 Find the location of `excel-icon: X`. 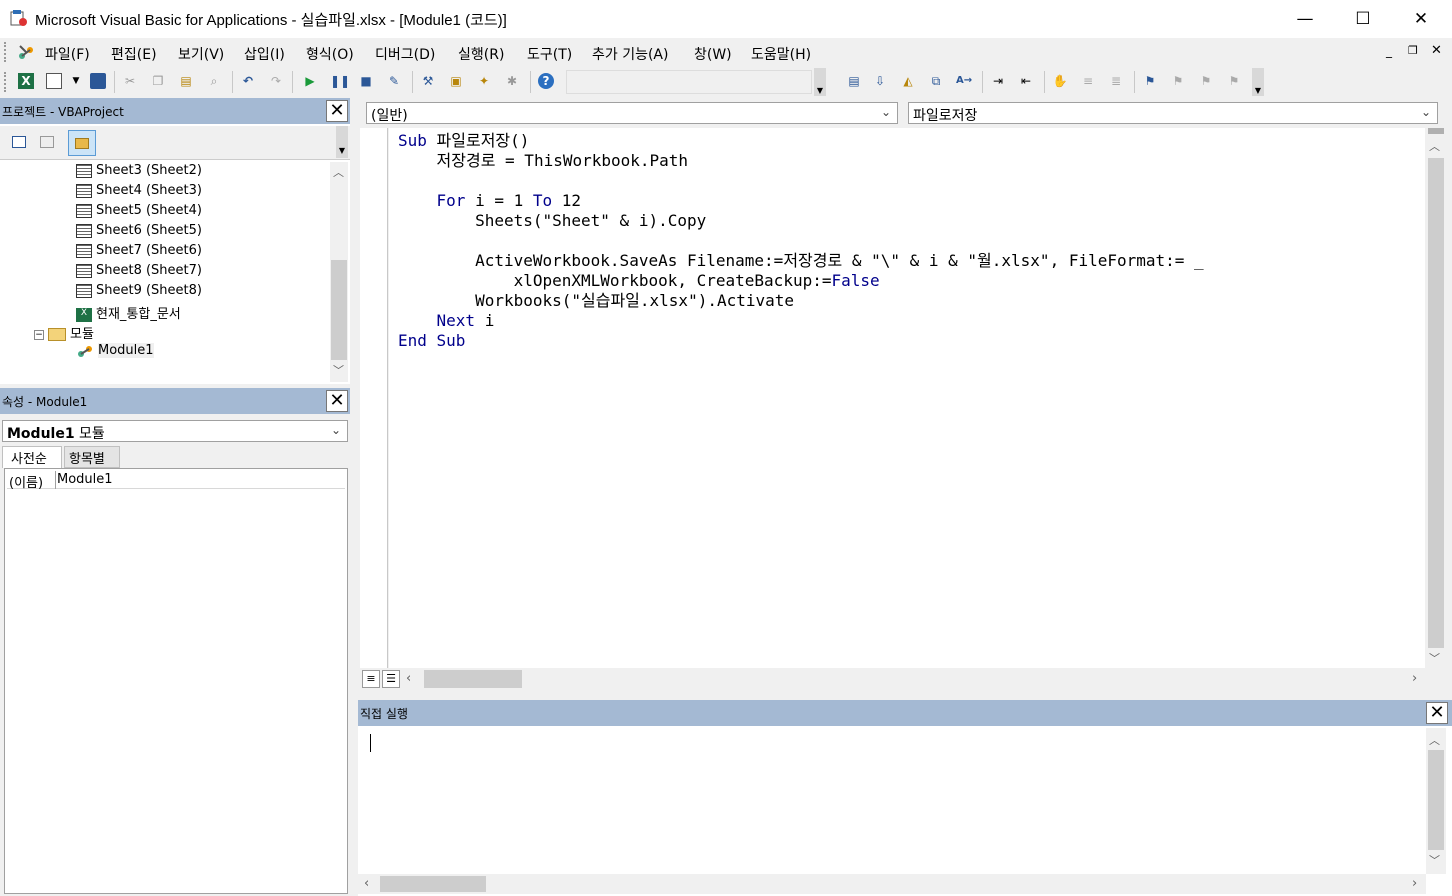

excel-icon: X is located at coordinates (26, 81).